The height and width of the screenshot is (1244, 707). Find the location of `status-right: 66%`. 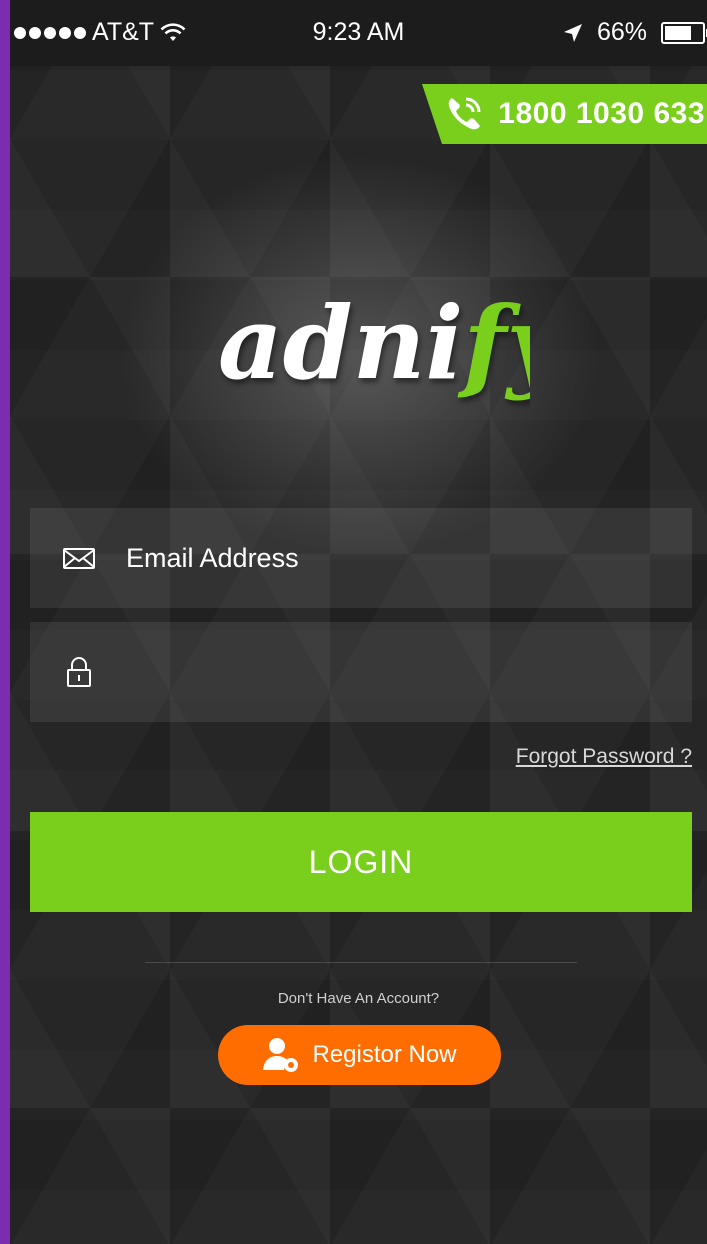

status-right: 66% is located at coordinates (635, 32).